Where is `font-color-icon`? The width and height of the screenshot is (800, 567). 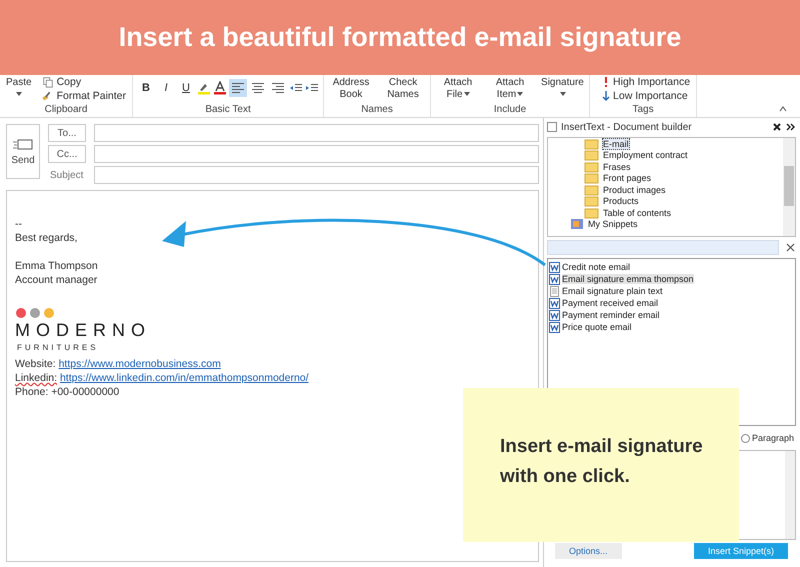 font-color-icon is located at coordinates (220, 88).